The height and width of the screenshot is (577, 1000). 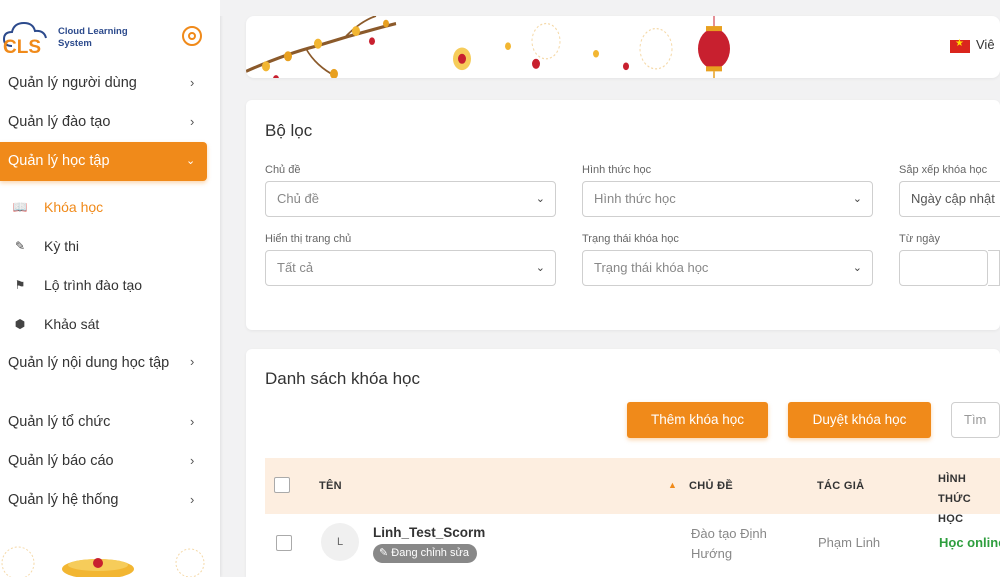 I want to click on add-course-button: Thêm khóa học, so click(x=697, y=420).